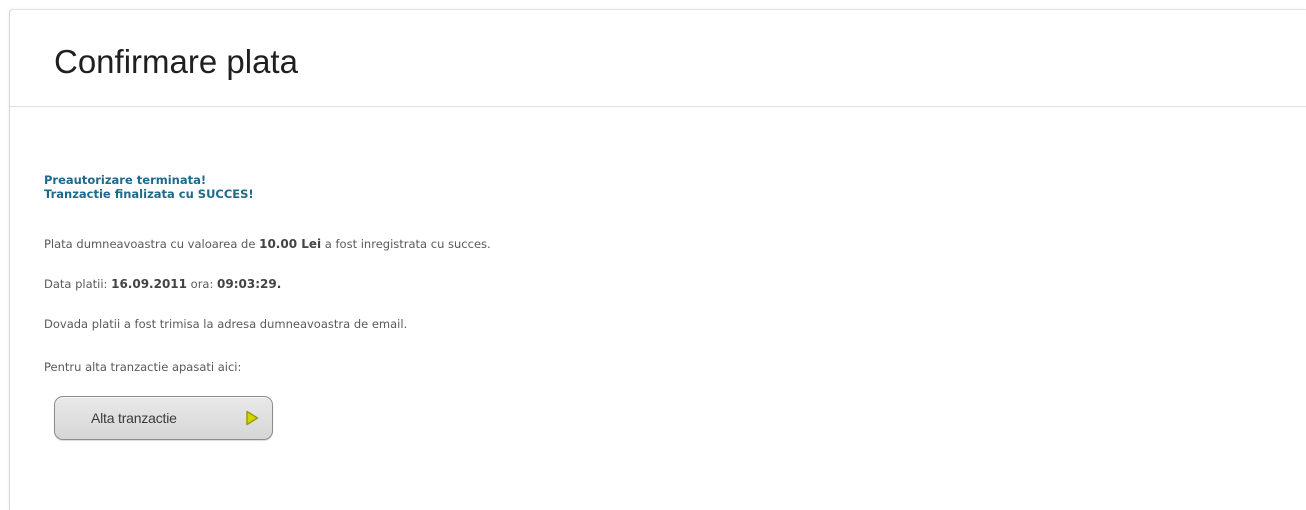 Image resolution: width=1306 pixels, height=510 pixels. I want to click on status-line-success: Tranzactie finalizata cu SUCCES!, so click(149, 194).